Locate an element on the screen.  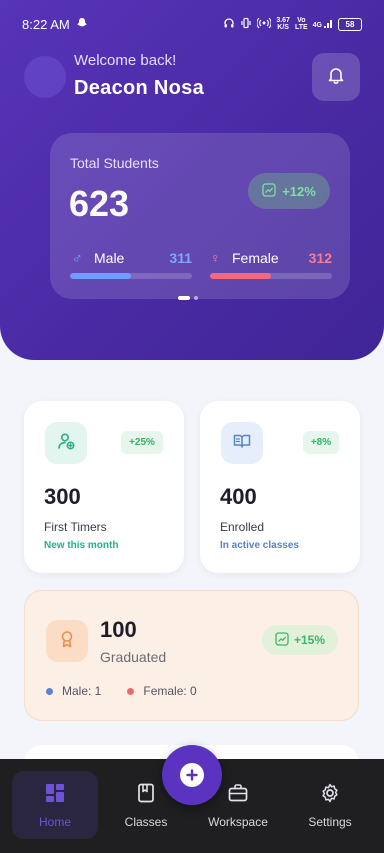
female-label: Female is located at coordinates (255, 258).